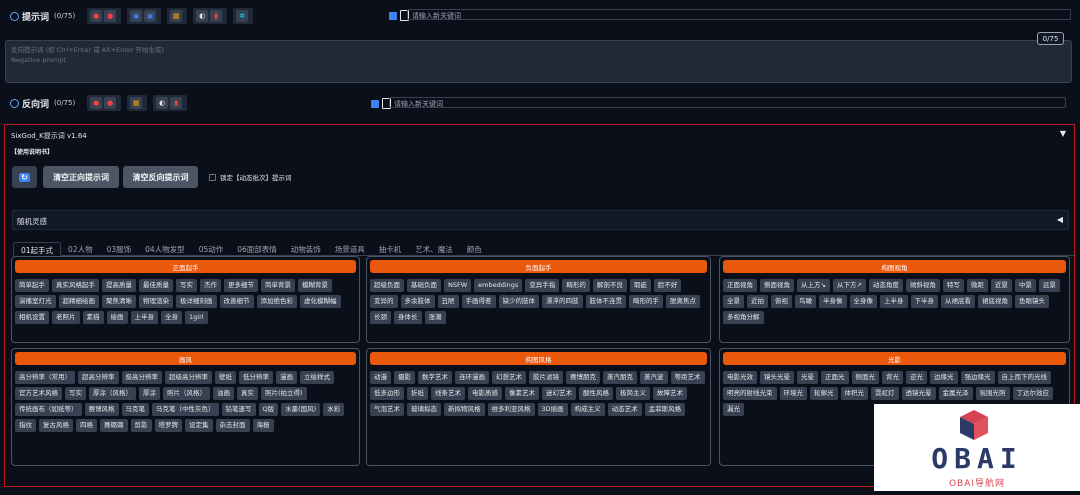  Describe the element at coordinates (136, 103) in the screenshot. I see `history-icon: ▦` at that location.